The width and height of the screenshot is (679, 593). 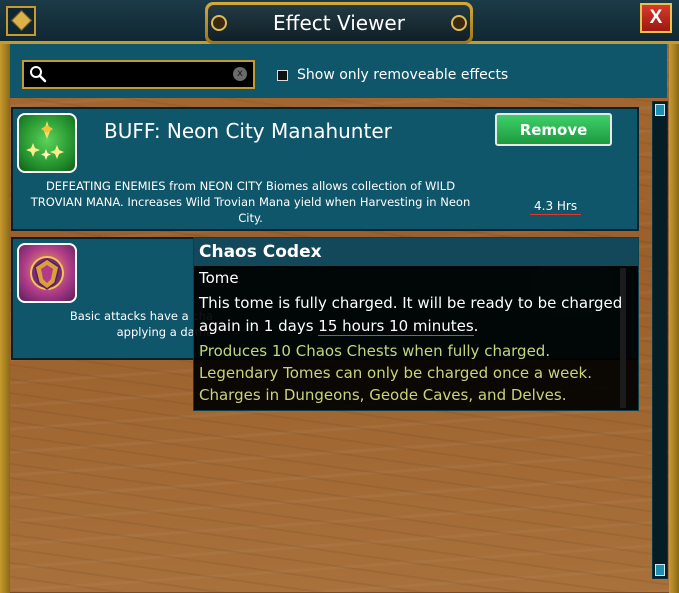 I want to click on tooltip-header: Chaos Codex, so click(x=416, y=252).